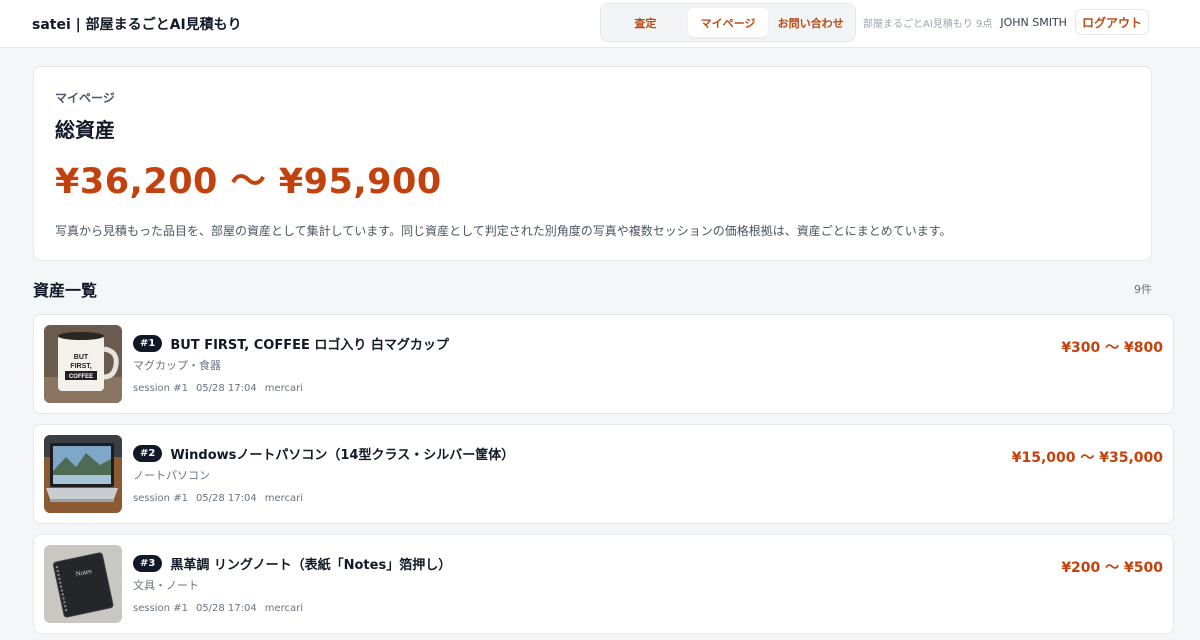  I want to click on tab-mypage: マイページ, so click(728, 22).